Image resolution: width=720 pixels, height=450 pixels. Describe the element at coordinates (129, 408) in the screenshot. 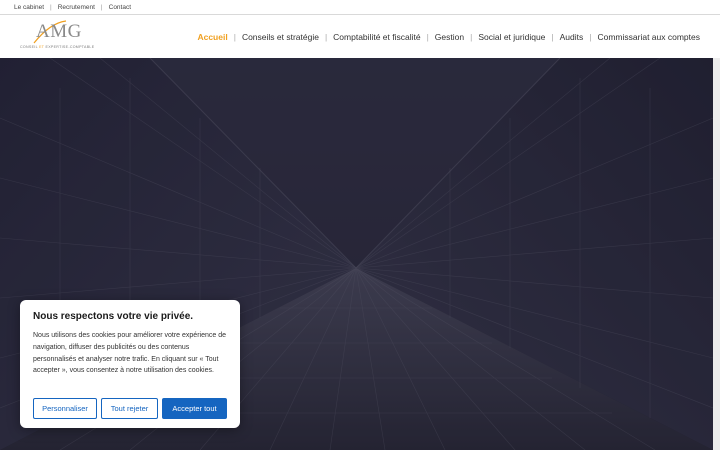

I see `reject-all-button: Tout rejeter` at that location.